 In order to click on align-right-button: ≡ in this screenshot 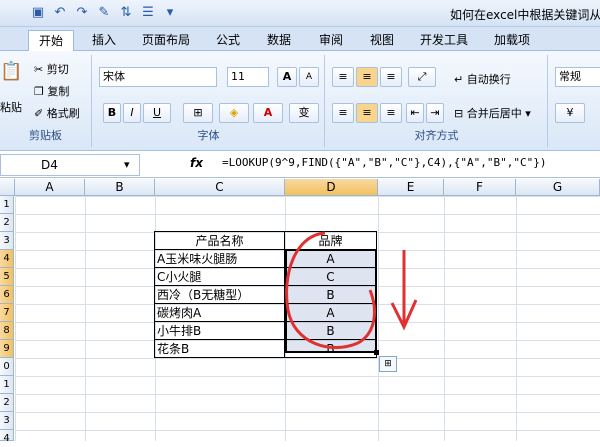, I will do `click(391, 113)`.